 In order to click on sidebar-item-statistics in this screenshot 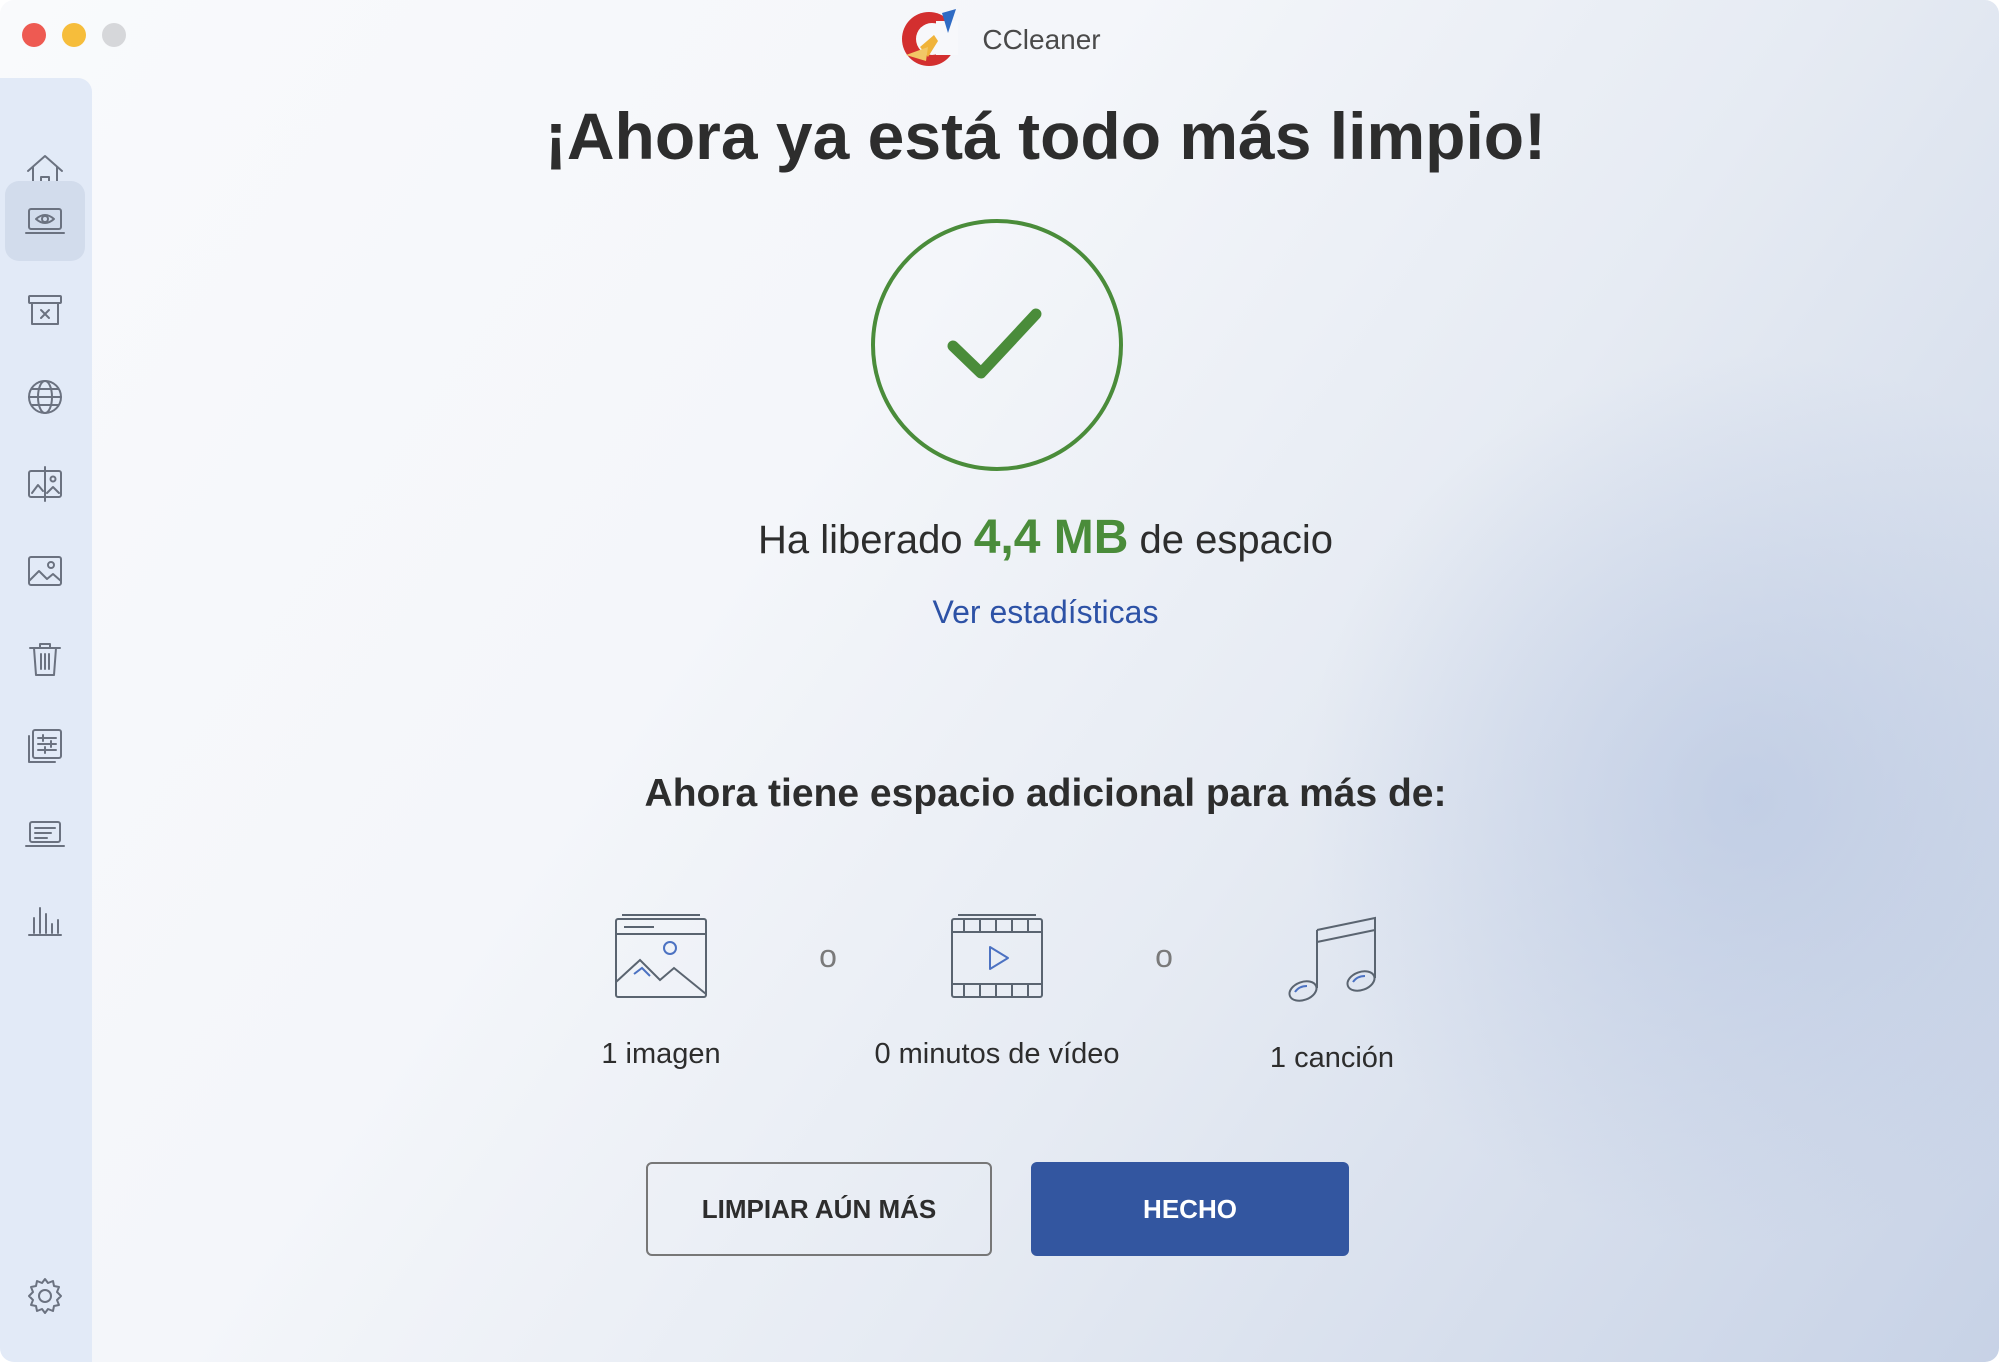, I will do `click(45, 920)`.